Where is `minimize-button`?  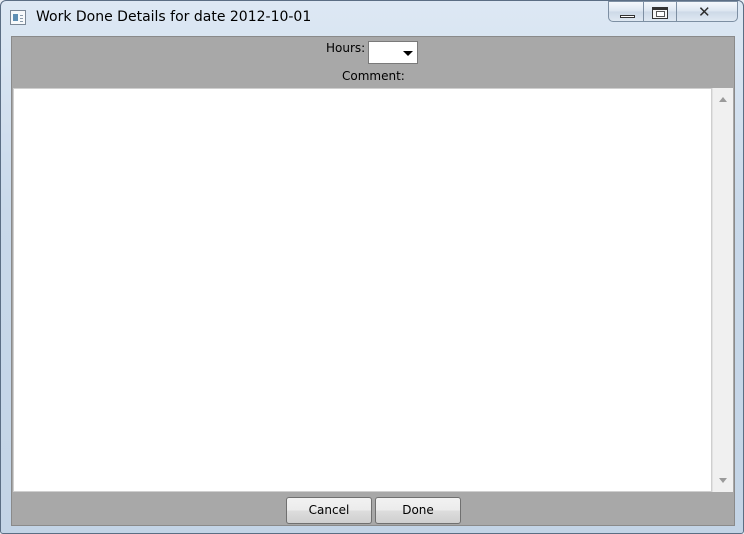 minimize-button is located at coordinates (625, 11).